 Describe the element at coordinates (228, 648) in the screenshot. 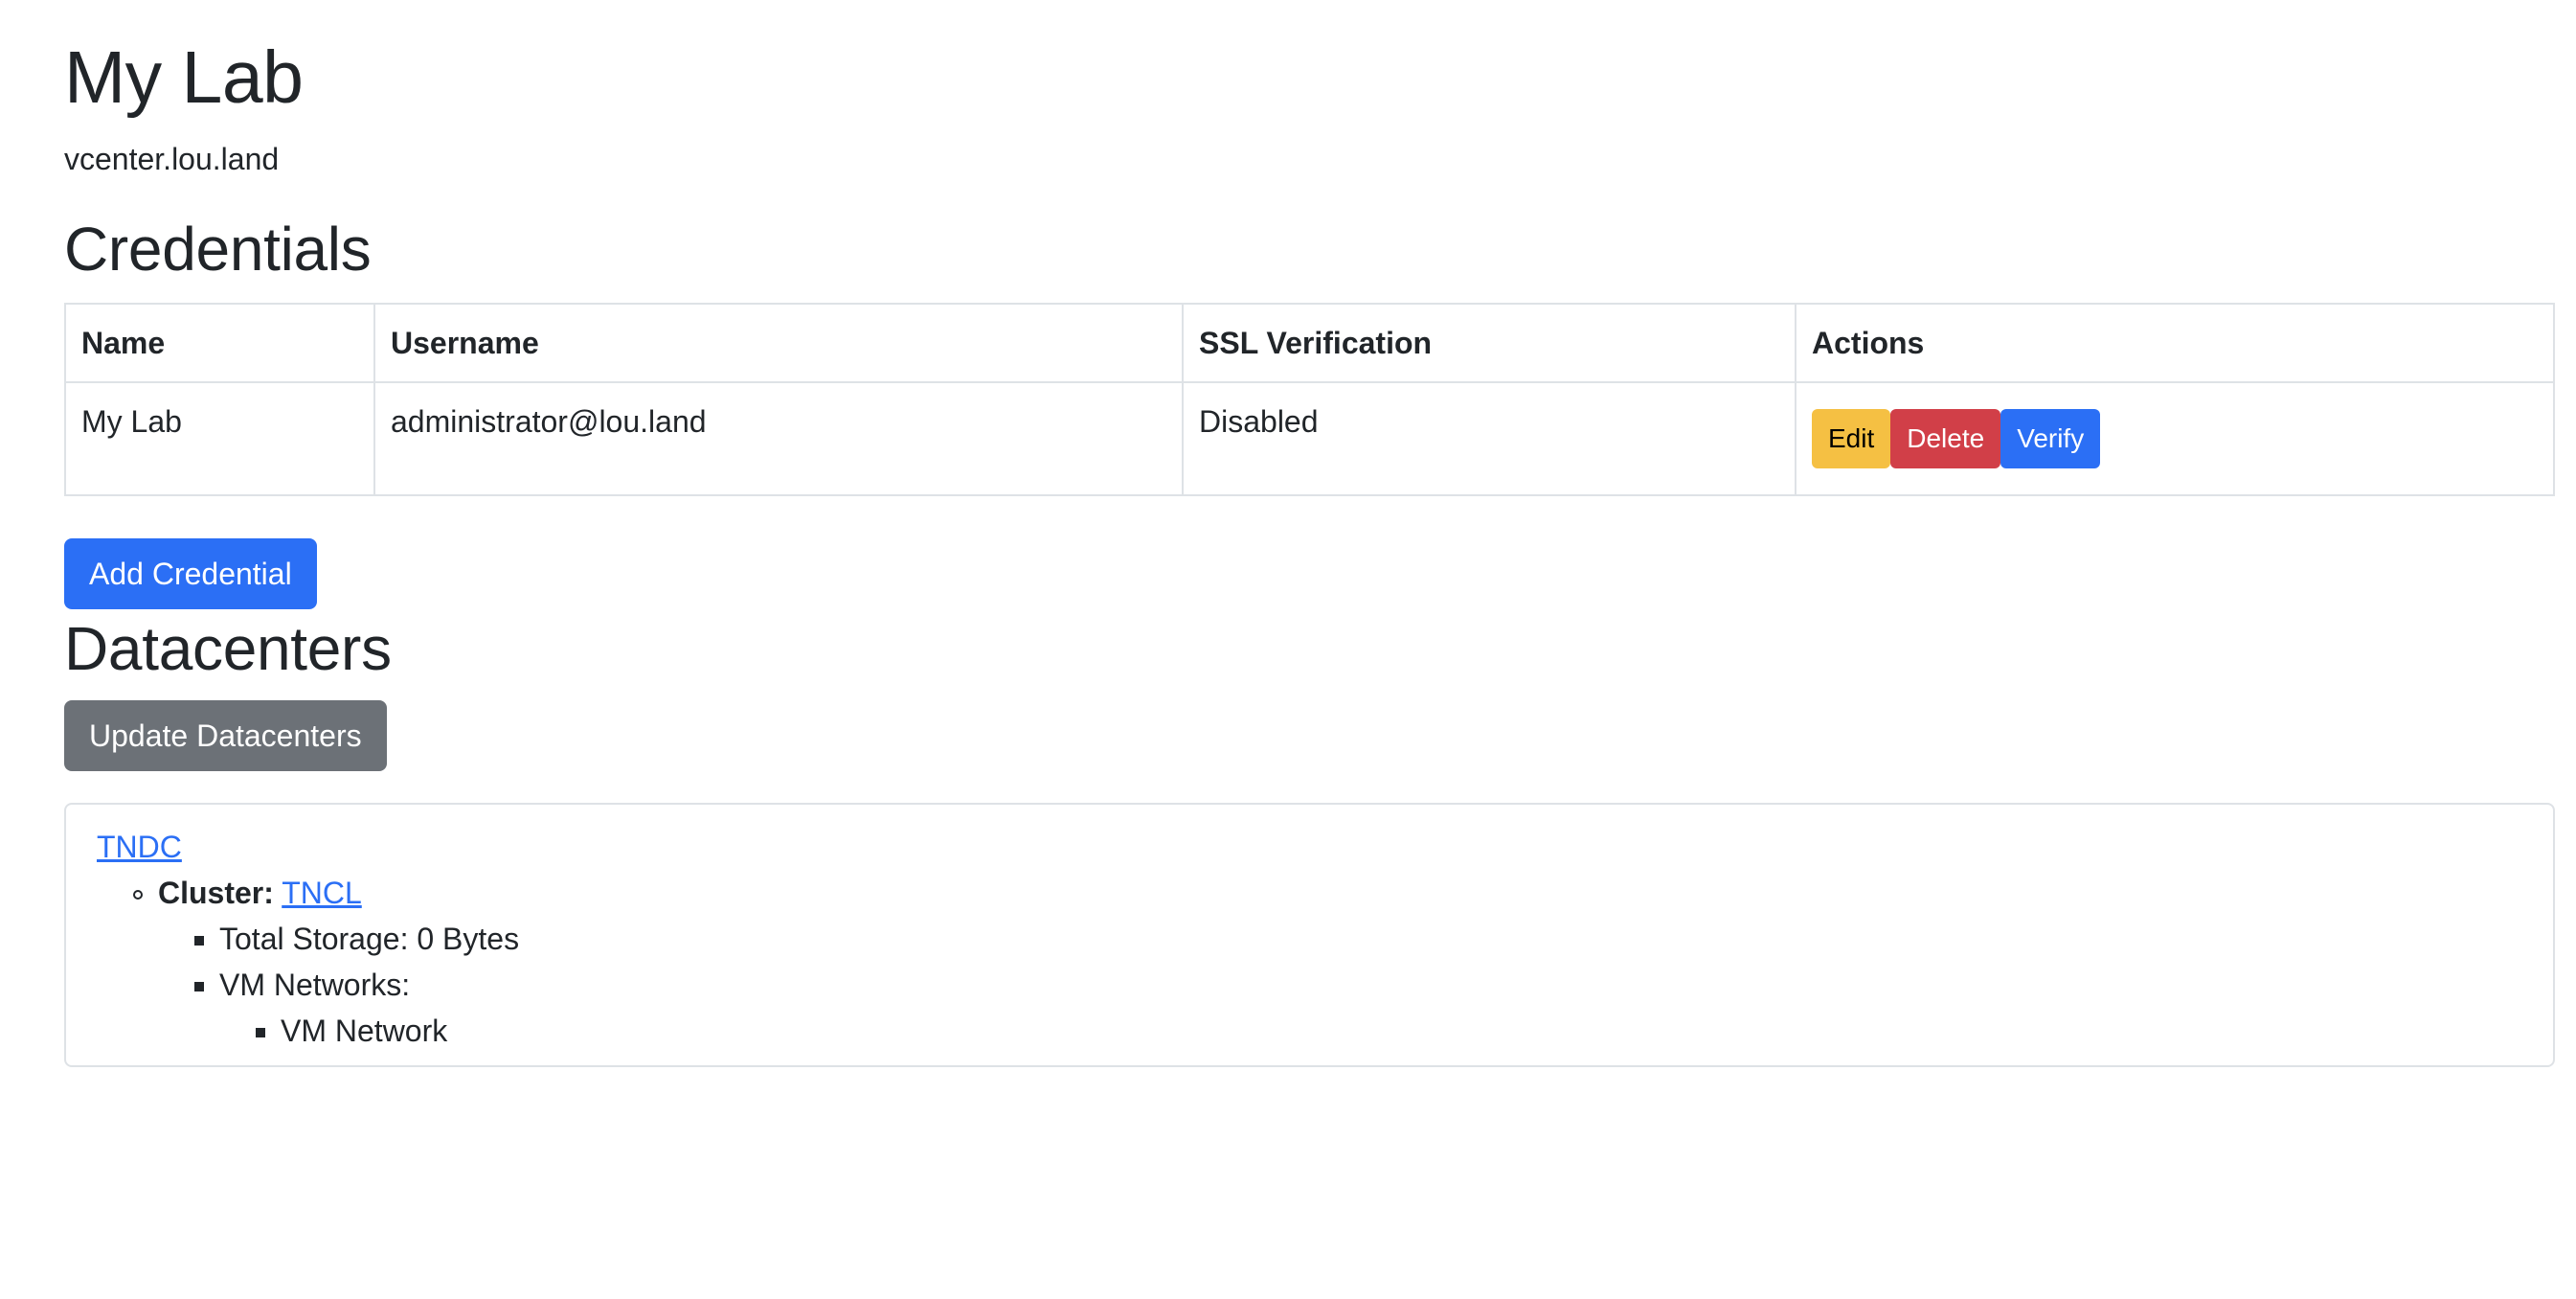

I see `datacenters-heading: Datacenters` at that location.